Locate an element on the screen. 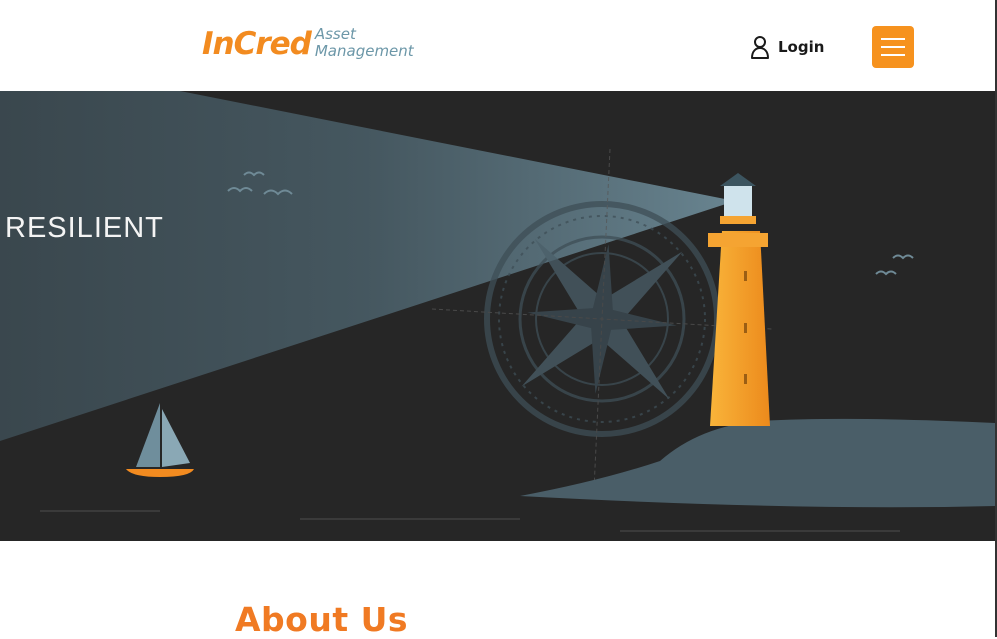 Image resolution: width=997 pixels, height=639 pixels. hamburger-icon-bar-middle is located at coordinates (893, 47).